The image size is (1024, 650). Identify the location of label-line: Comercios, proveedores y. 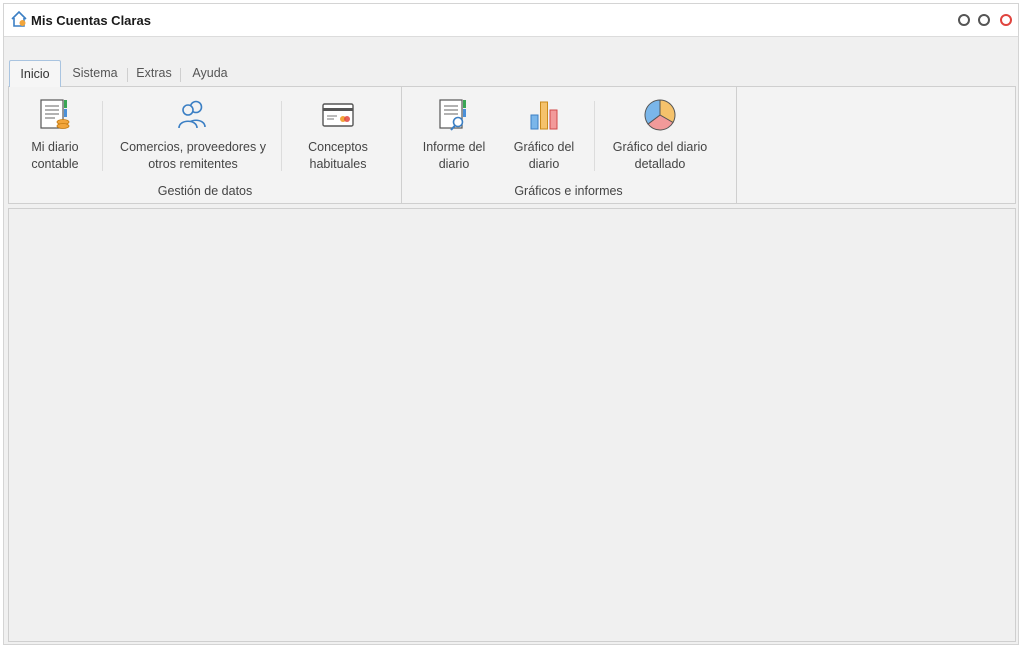
(193, 147).